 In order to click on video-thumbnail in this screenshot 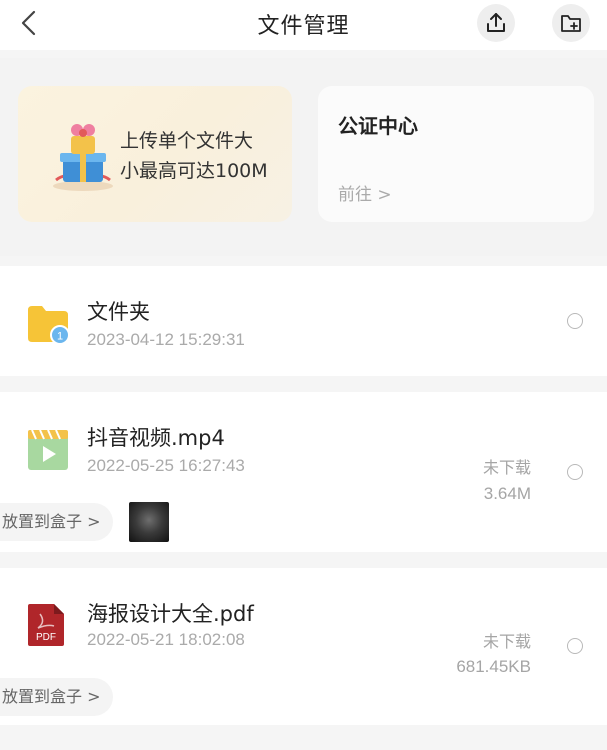, I will do `click(149, 522)`.